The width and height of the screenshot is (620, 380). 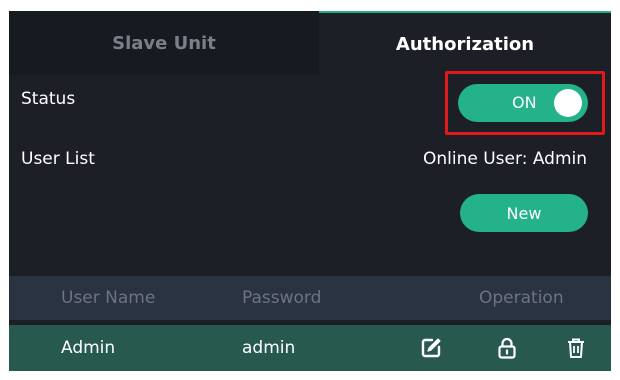 What do you see at coordinates (465, 43) in the screenshot?
I see `tab-authorization: Authorization` at bounding box center [465, 43].